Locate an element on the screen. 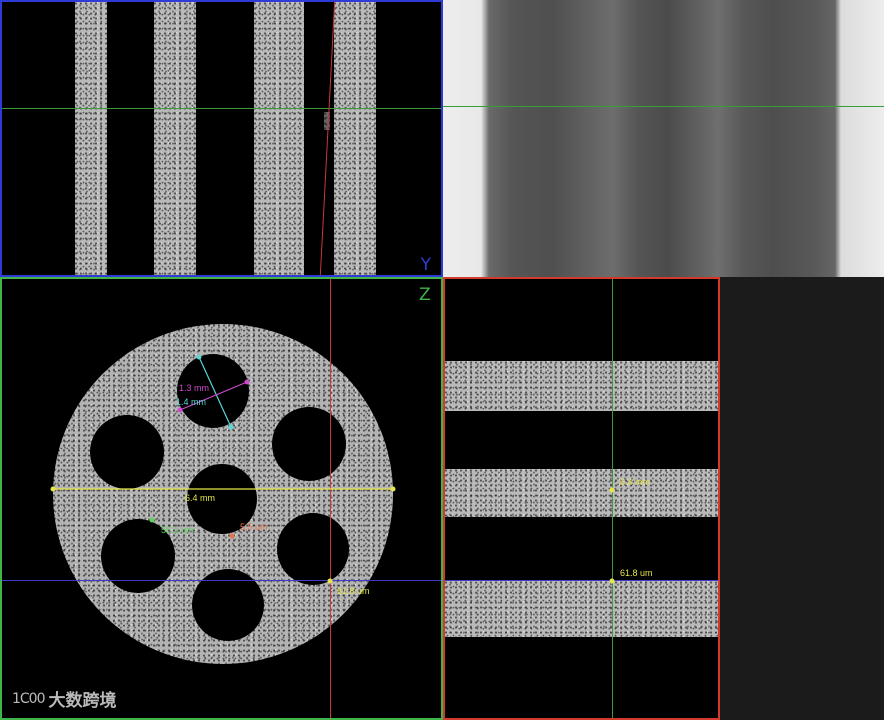  watermark-logo: 1C00 is located at coordinates (28, 698).